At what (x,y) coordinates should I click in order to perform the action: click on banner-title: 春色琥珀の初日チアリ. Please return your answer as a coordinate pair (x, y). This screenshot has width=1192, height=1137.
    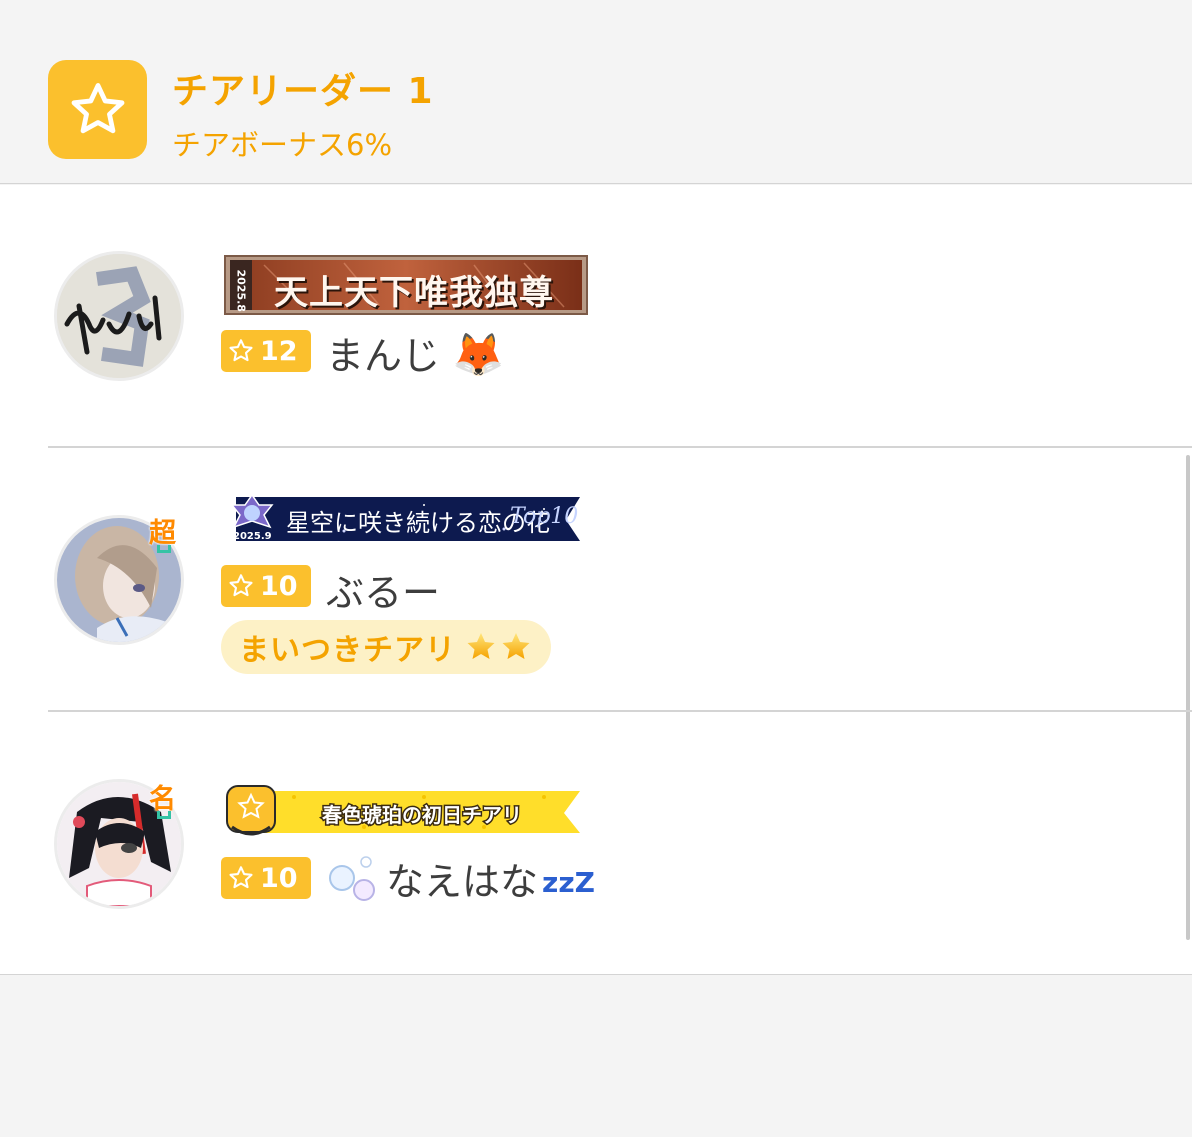
    Looking at the image, I should click on (422, 815).